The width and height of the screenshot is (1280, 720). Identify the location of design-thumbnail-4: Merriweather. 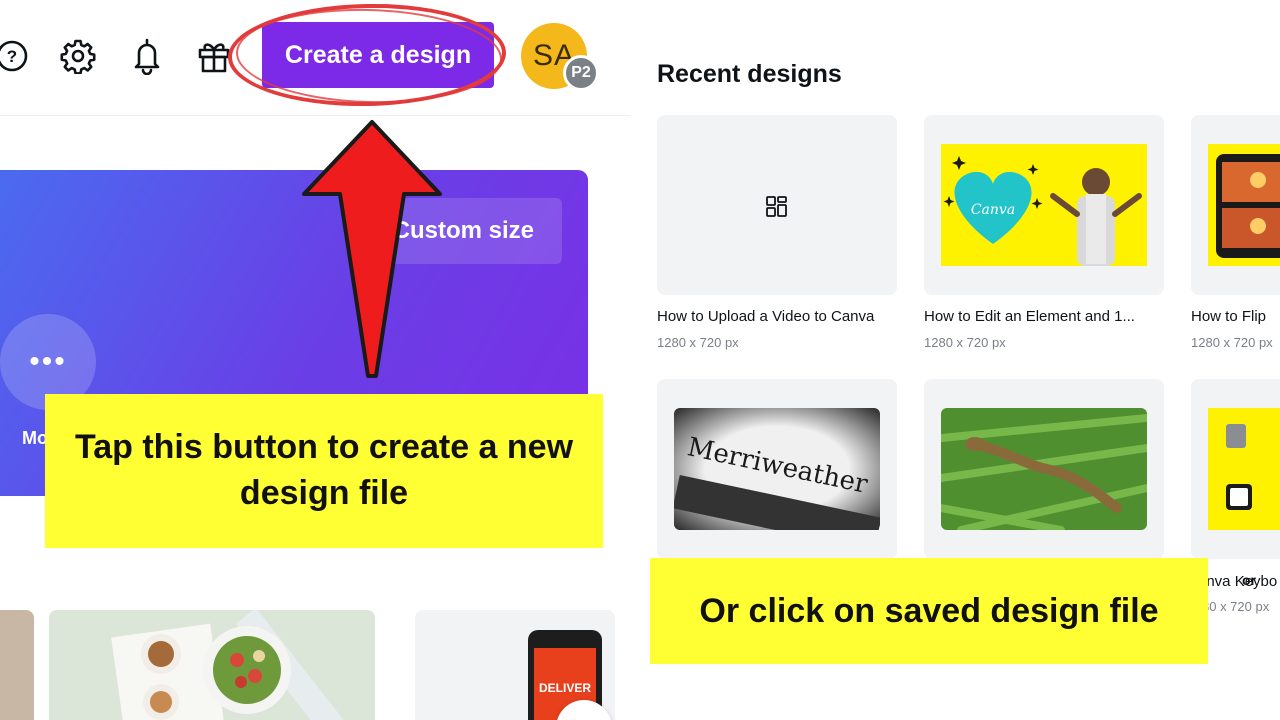
(777, 469).